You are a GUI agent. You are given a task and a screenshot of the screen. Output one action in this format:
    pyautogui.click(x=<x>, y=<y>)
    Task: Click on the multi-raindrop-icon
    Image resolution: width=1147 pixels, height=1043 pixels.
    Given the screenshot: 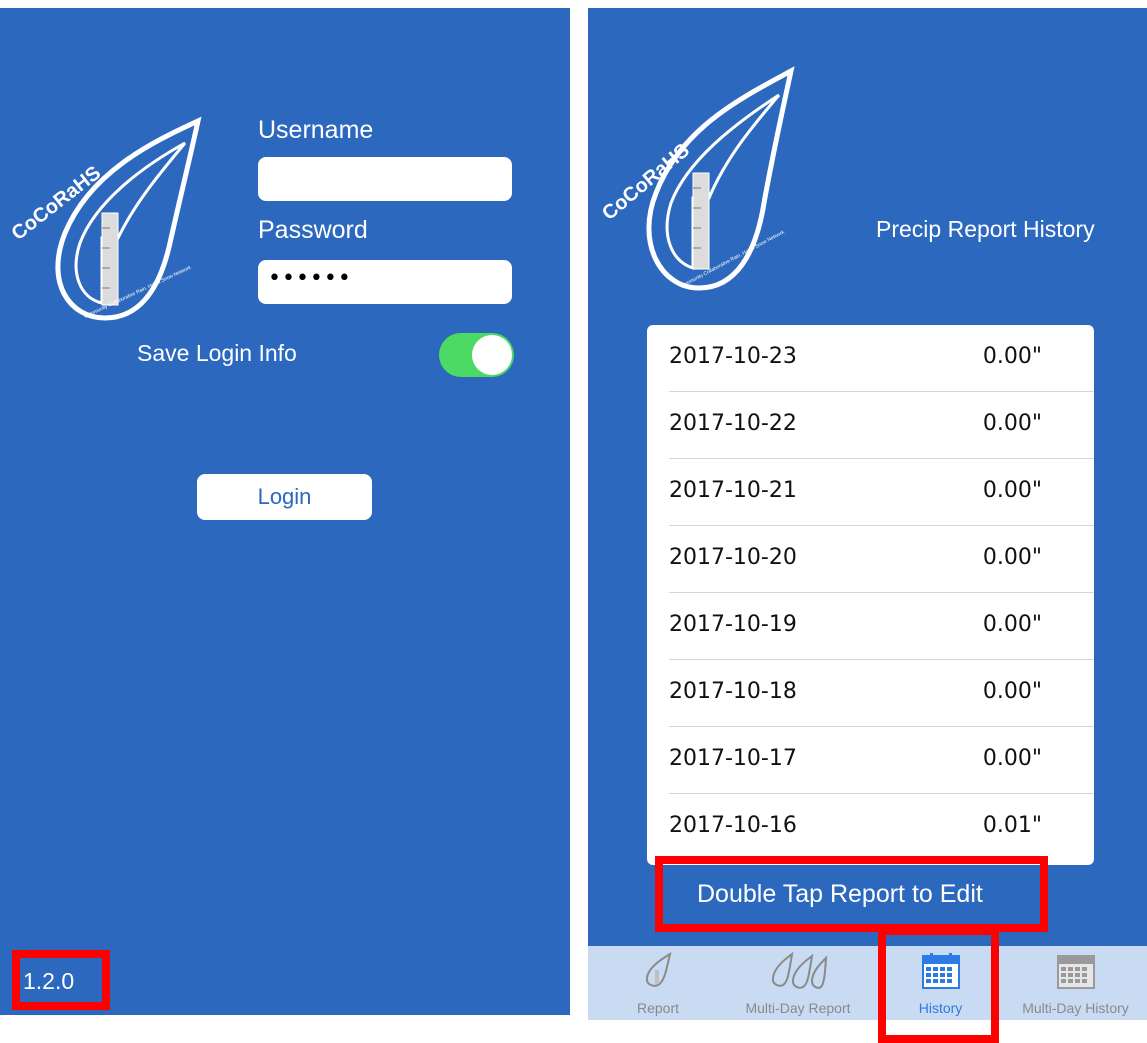 What is the action you would take?
    pyautogui.click(x=799, y=970)
    